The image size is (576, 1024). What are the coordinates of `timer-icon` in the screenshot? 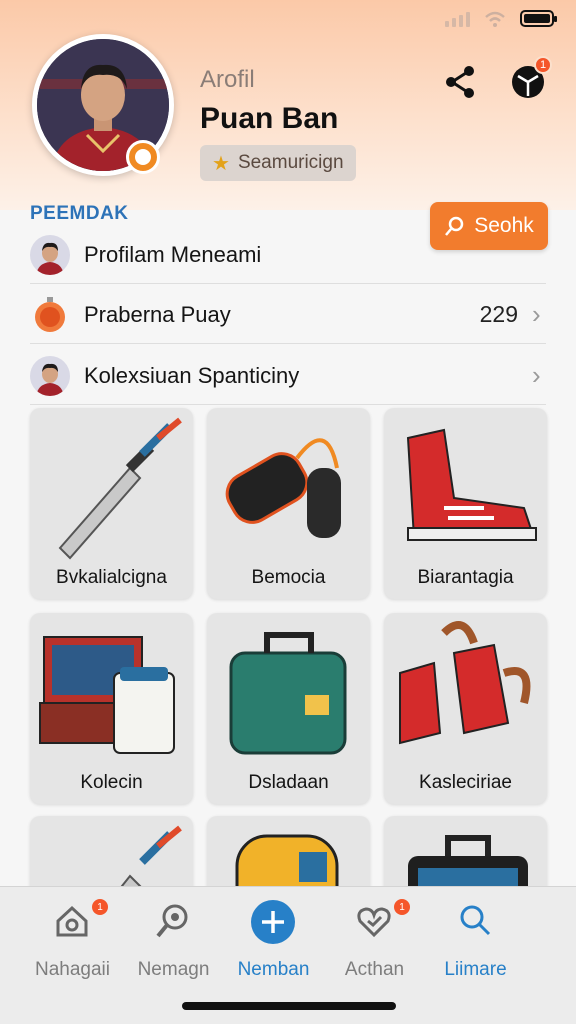 It's located at (50, 315).